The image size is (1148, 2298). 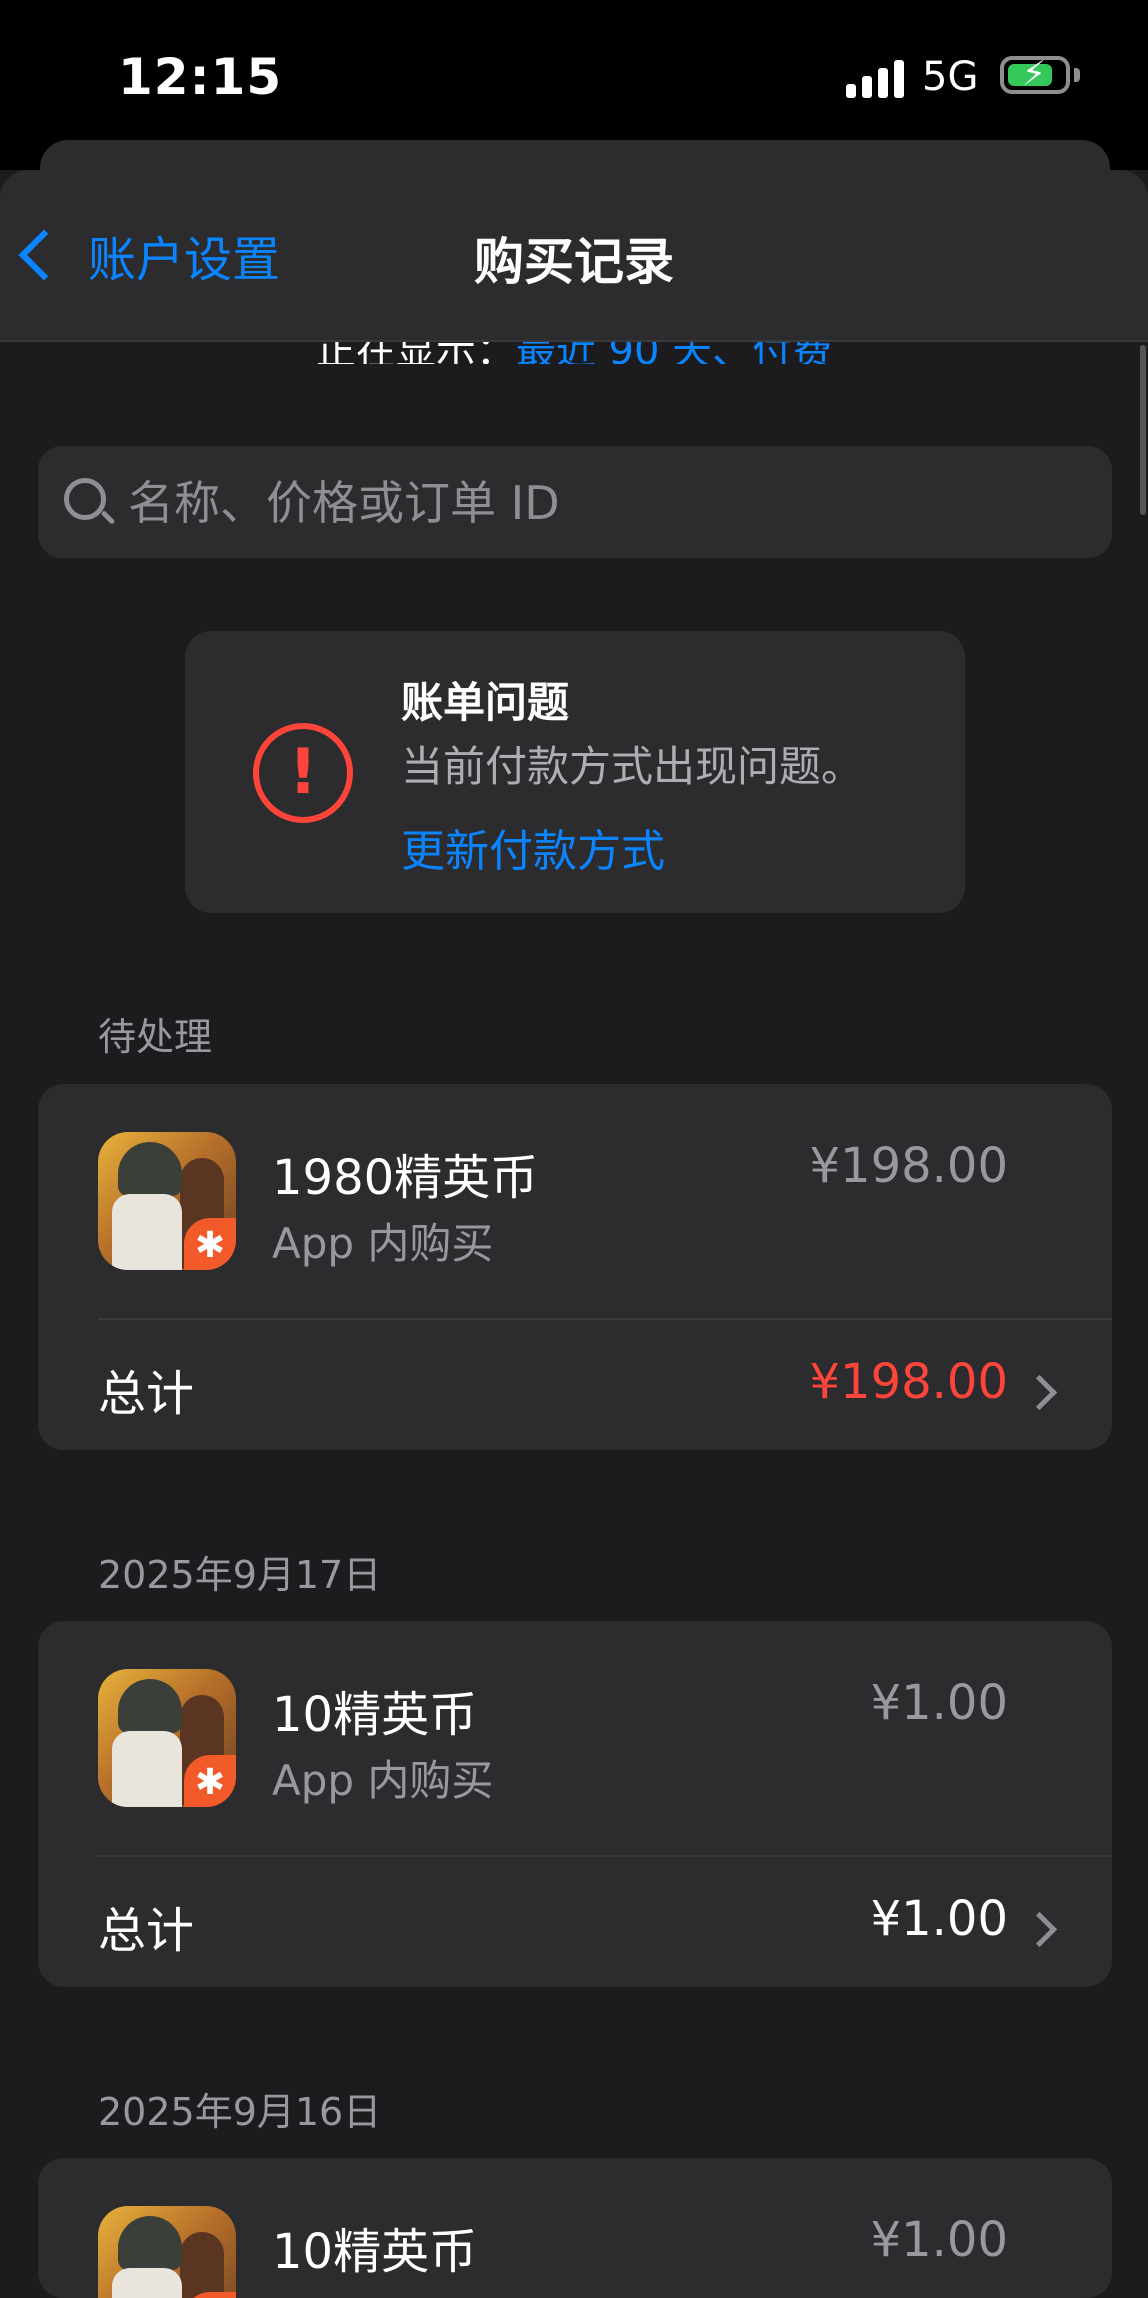 What do you see at coordinates (533, 847) in the screenshot?
I see `update-payment-link: 更新付款方式` at bounding box center [533, 847].